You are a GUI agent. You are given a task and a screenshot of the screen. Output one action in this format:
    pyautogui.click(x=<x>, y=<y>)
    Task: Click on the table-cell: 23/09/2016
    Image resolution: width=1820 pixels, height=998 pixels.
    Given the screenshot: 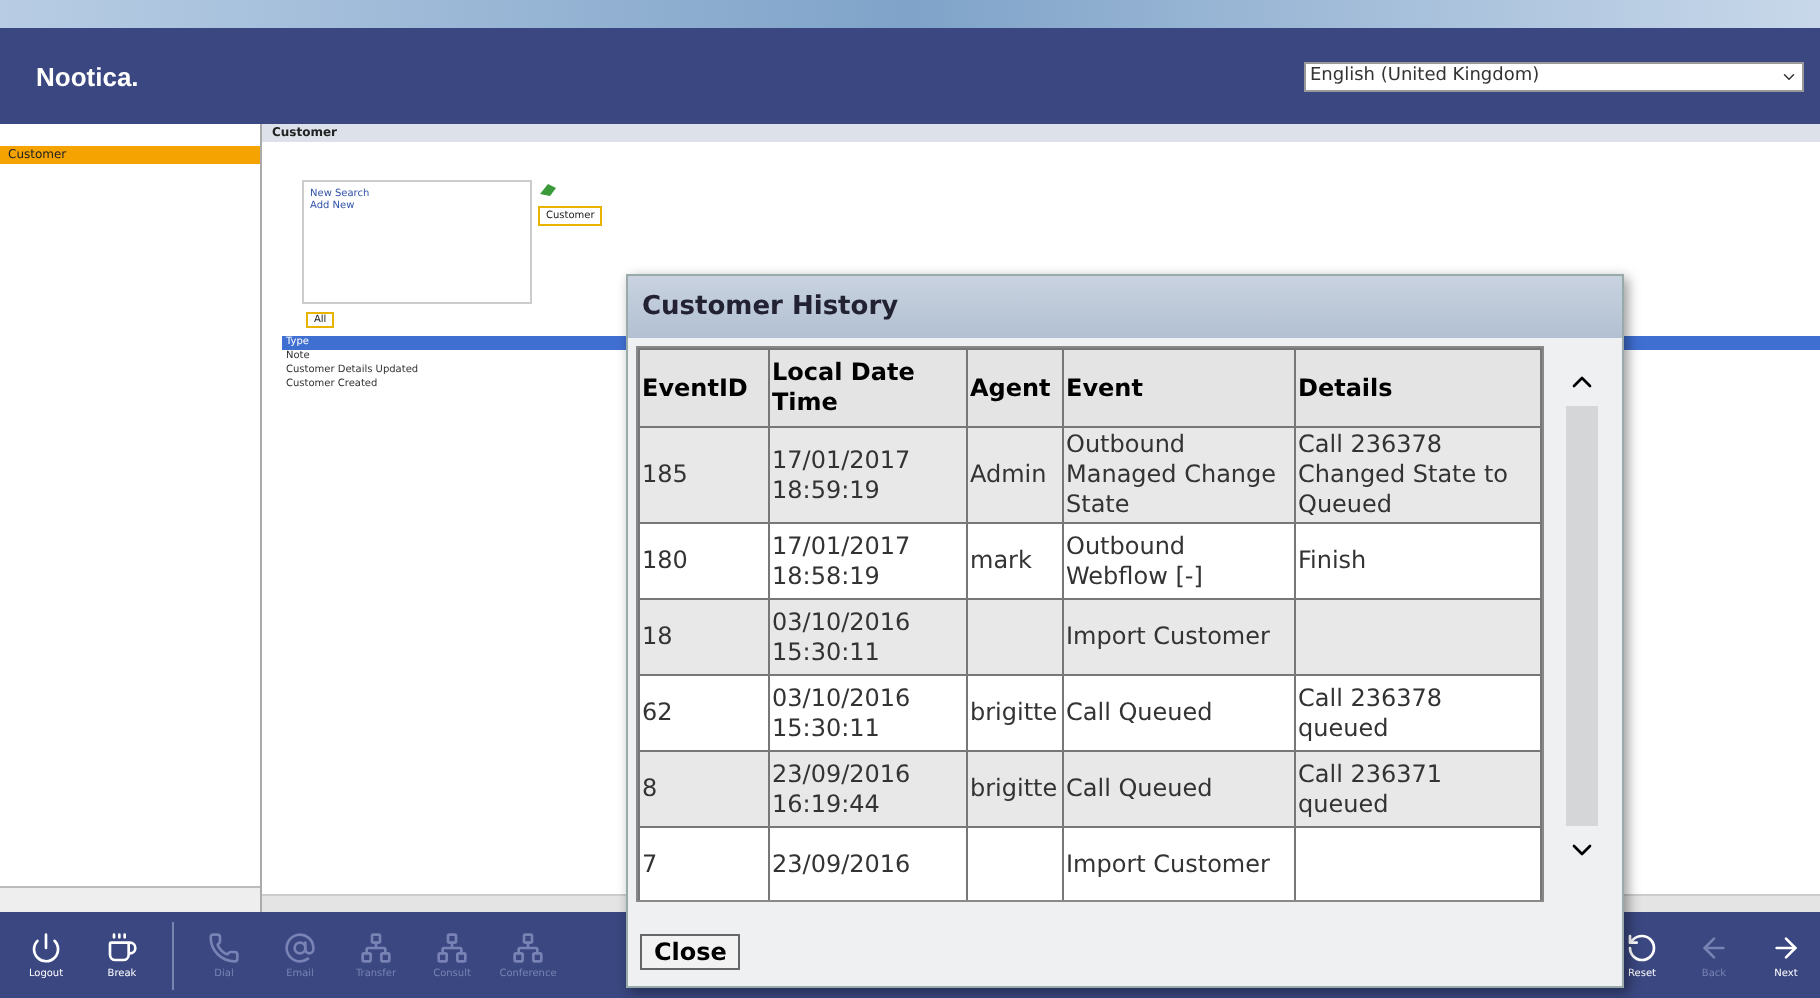 What is the action you would take?
    pyautogui.click(x=868, y=863)
    